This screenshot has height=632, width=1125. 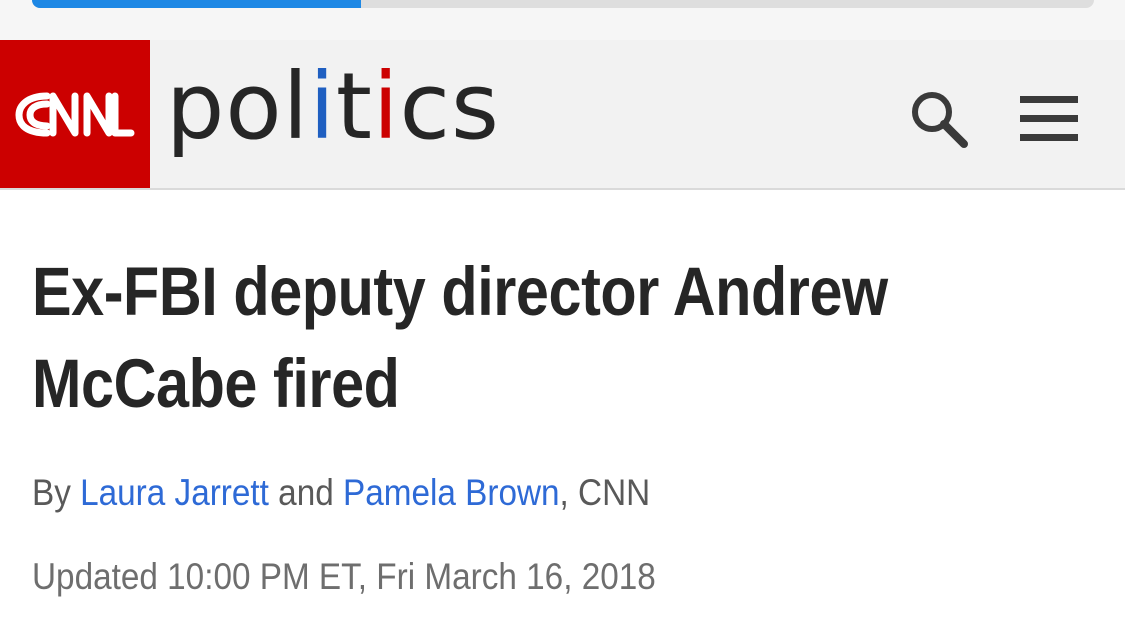 I want to click on byline-prefix: By, so click(x=56, y=492).